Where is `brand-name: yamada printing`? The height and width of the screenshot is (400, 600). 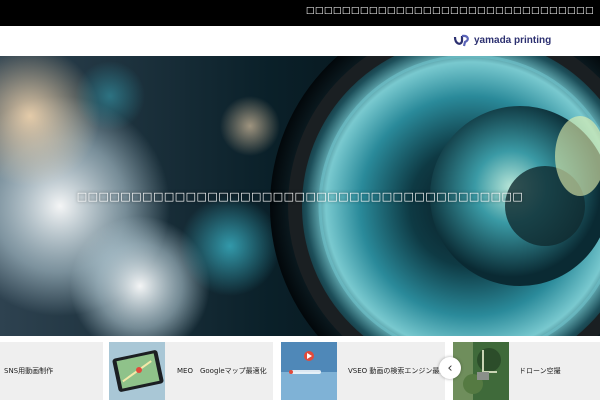 brand-name: yamada printing is located at coordinates (512, 40).